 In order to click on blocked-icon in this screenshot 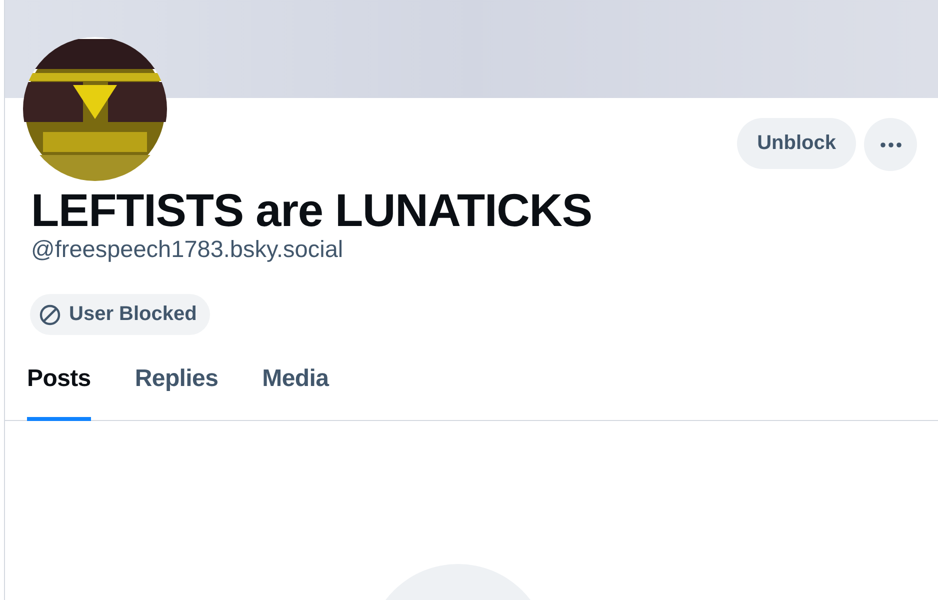, I will do `click(50, 315)`.